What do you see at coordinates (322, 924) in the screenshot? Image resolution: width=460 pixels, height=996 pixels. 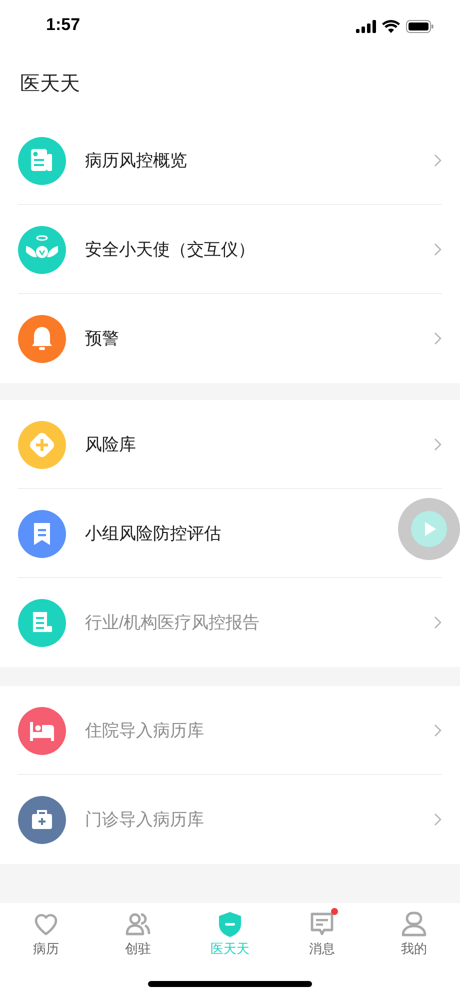 I see `message-icon` at bounding box center [322, 924].